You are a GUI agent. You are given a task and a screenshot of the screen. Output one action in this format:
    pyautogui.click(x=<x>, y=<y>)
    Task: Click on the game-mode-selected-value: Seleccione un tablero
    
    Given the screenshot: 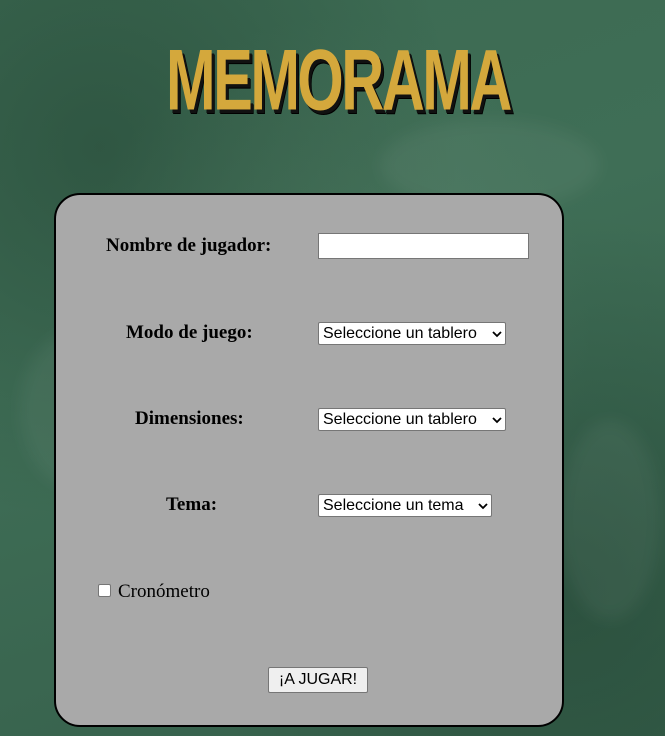 What is the action you would take?
    pyautogui.click(x=400, y=333)
    